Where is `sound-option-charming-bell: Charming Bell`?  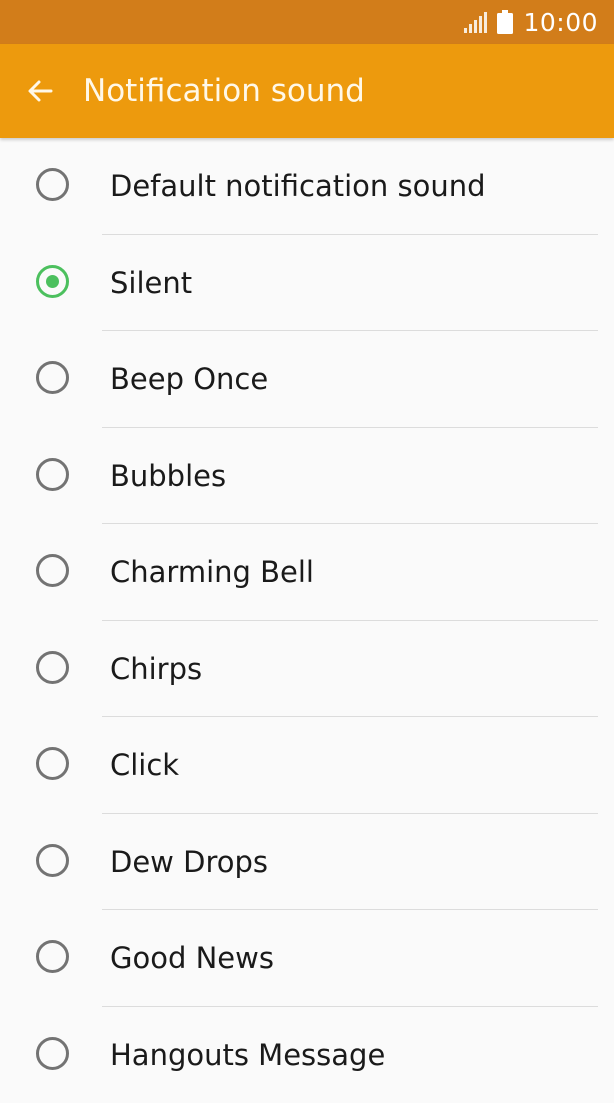 sound-option-charming-bell: Charming Bell is located at coordinates (307, 572).